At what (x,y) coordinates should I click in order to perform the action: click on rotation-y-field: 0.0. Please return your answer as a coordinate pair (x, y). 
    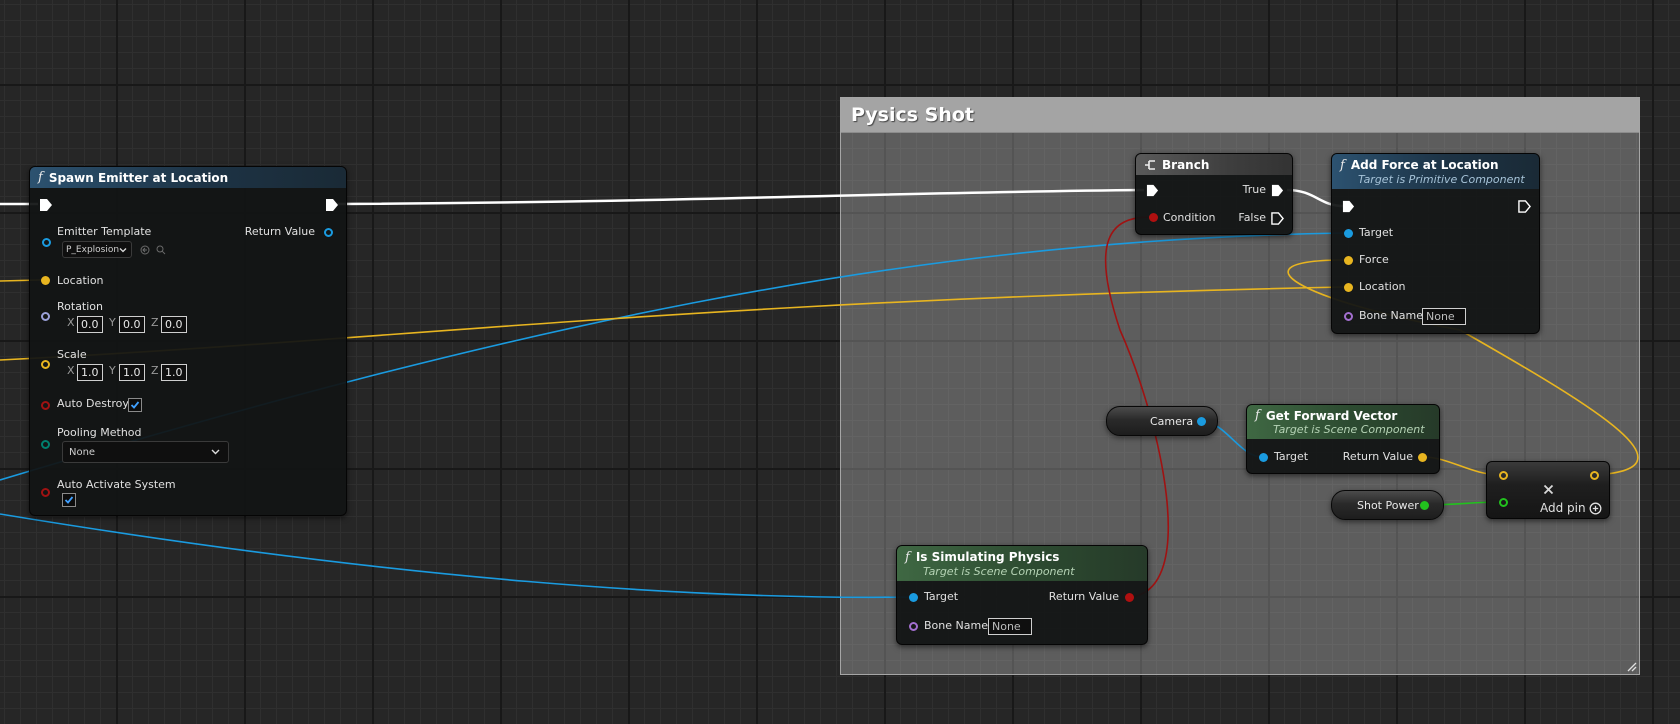
    Looking at the image, I should click on (132, 324).